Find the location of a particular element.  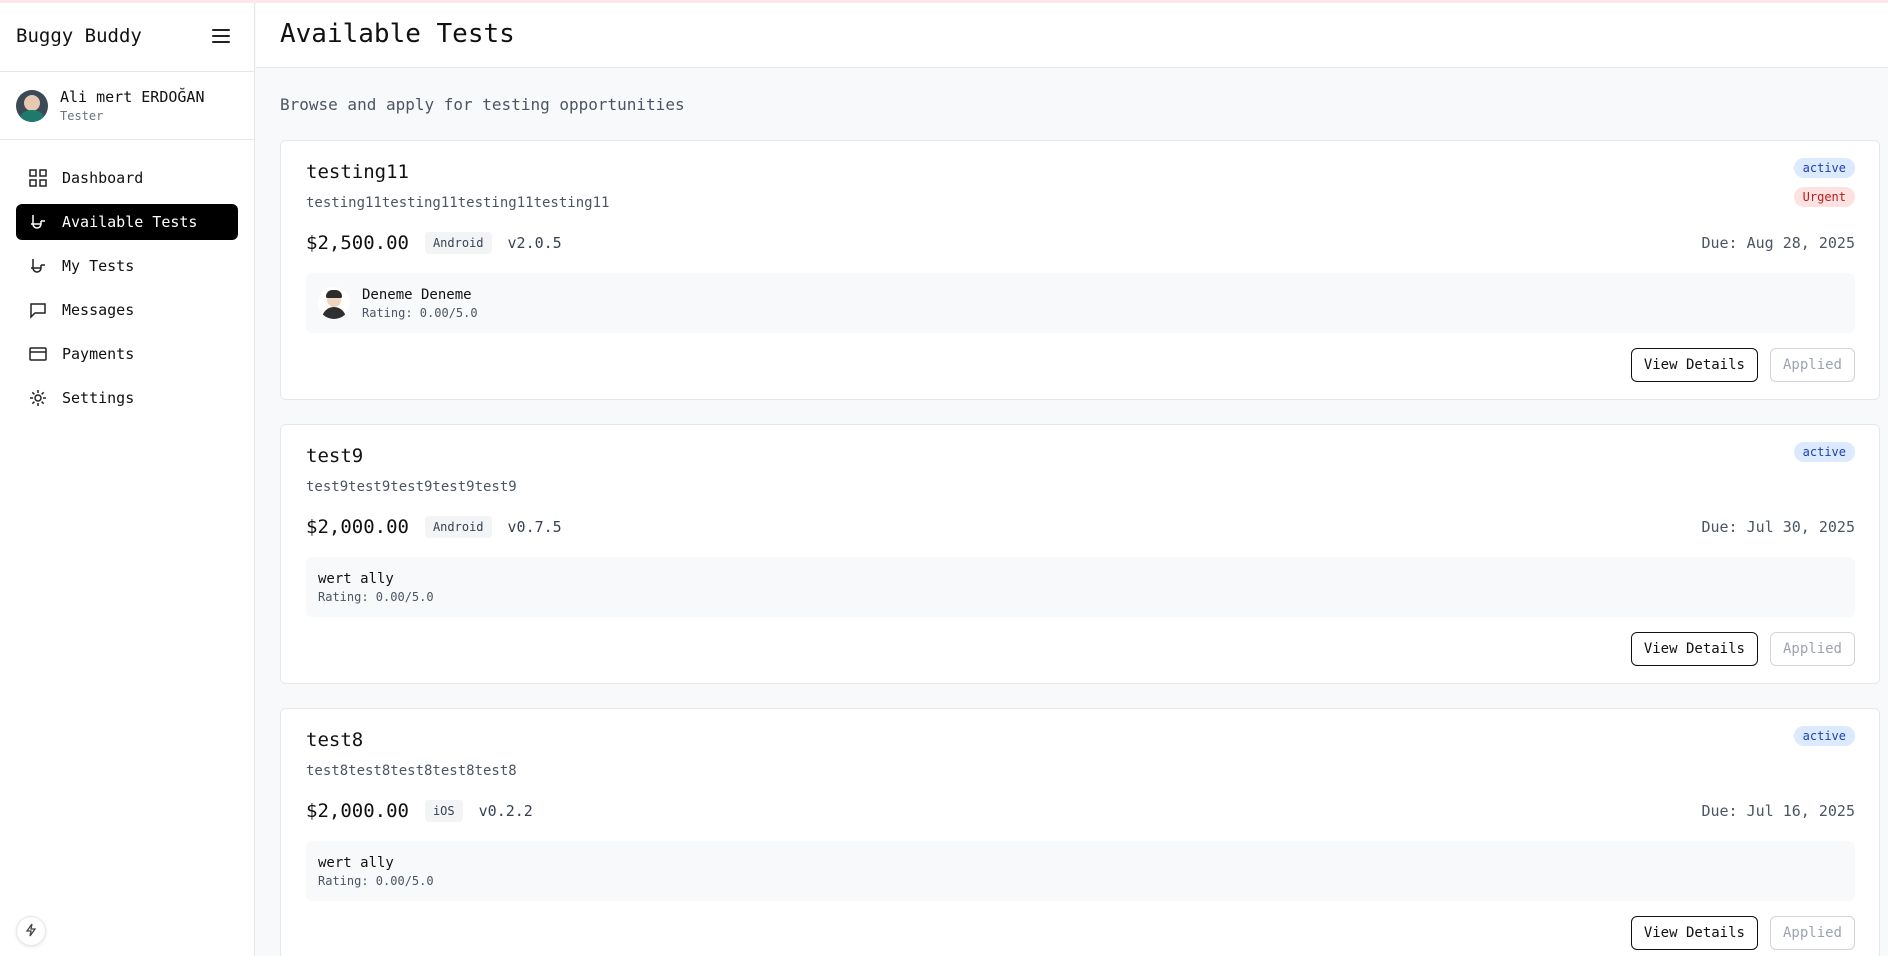

app-title: Buggy Buddy is located at coordinates (79, 35).